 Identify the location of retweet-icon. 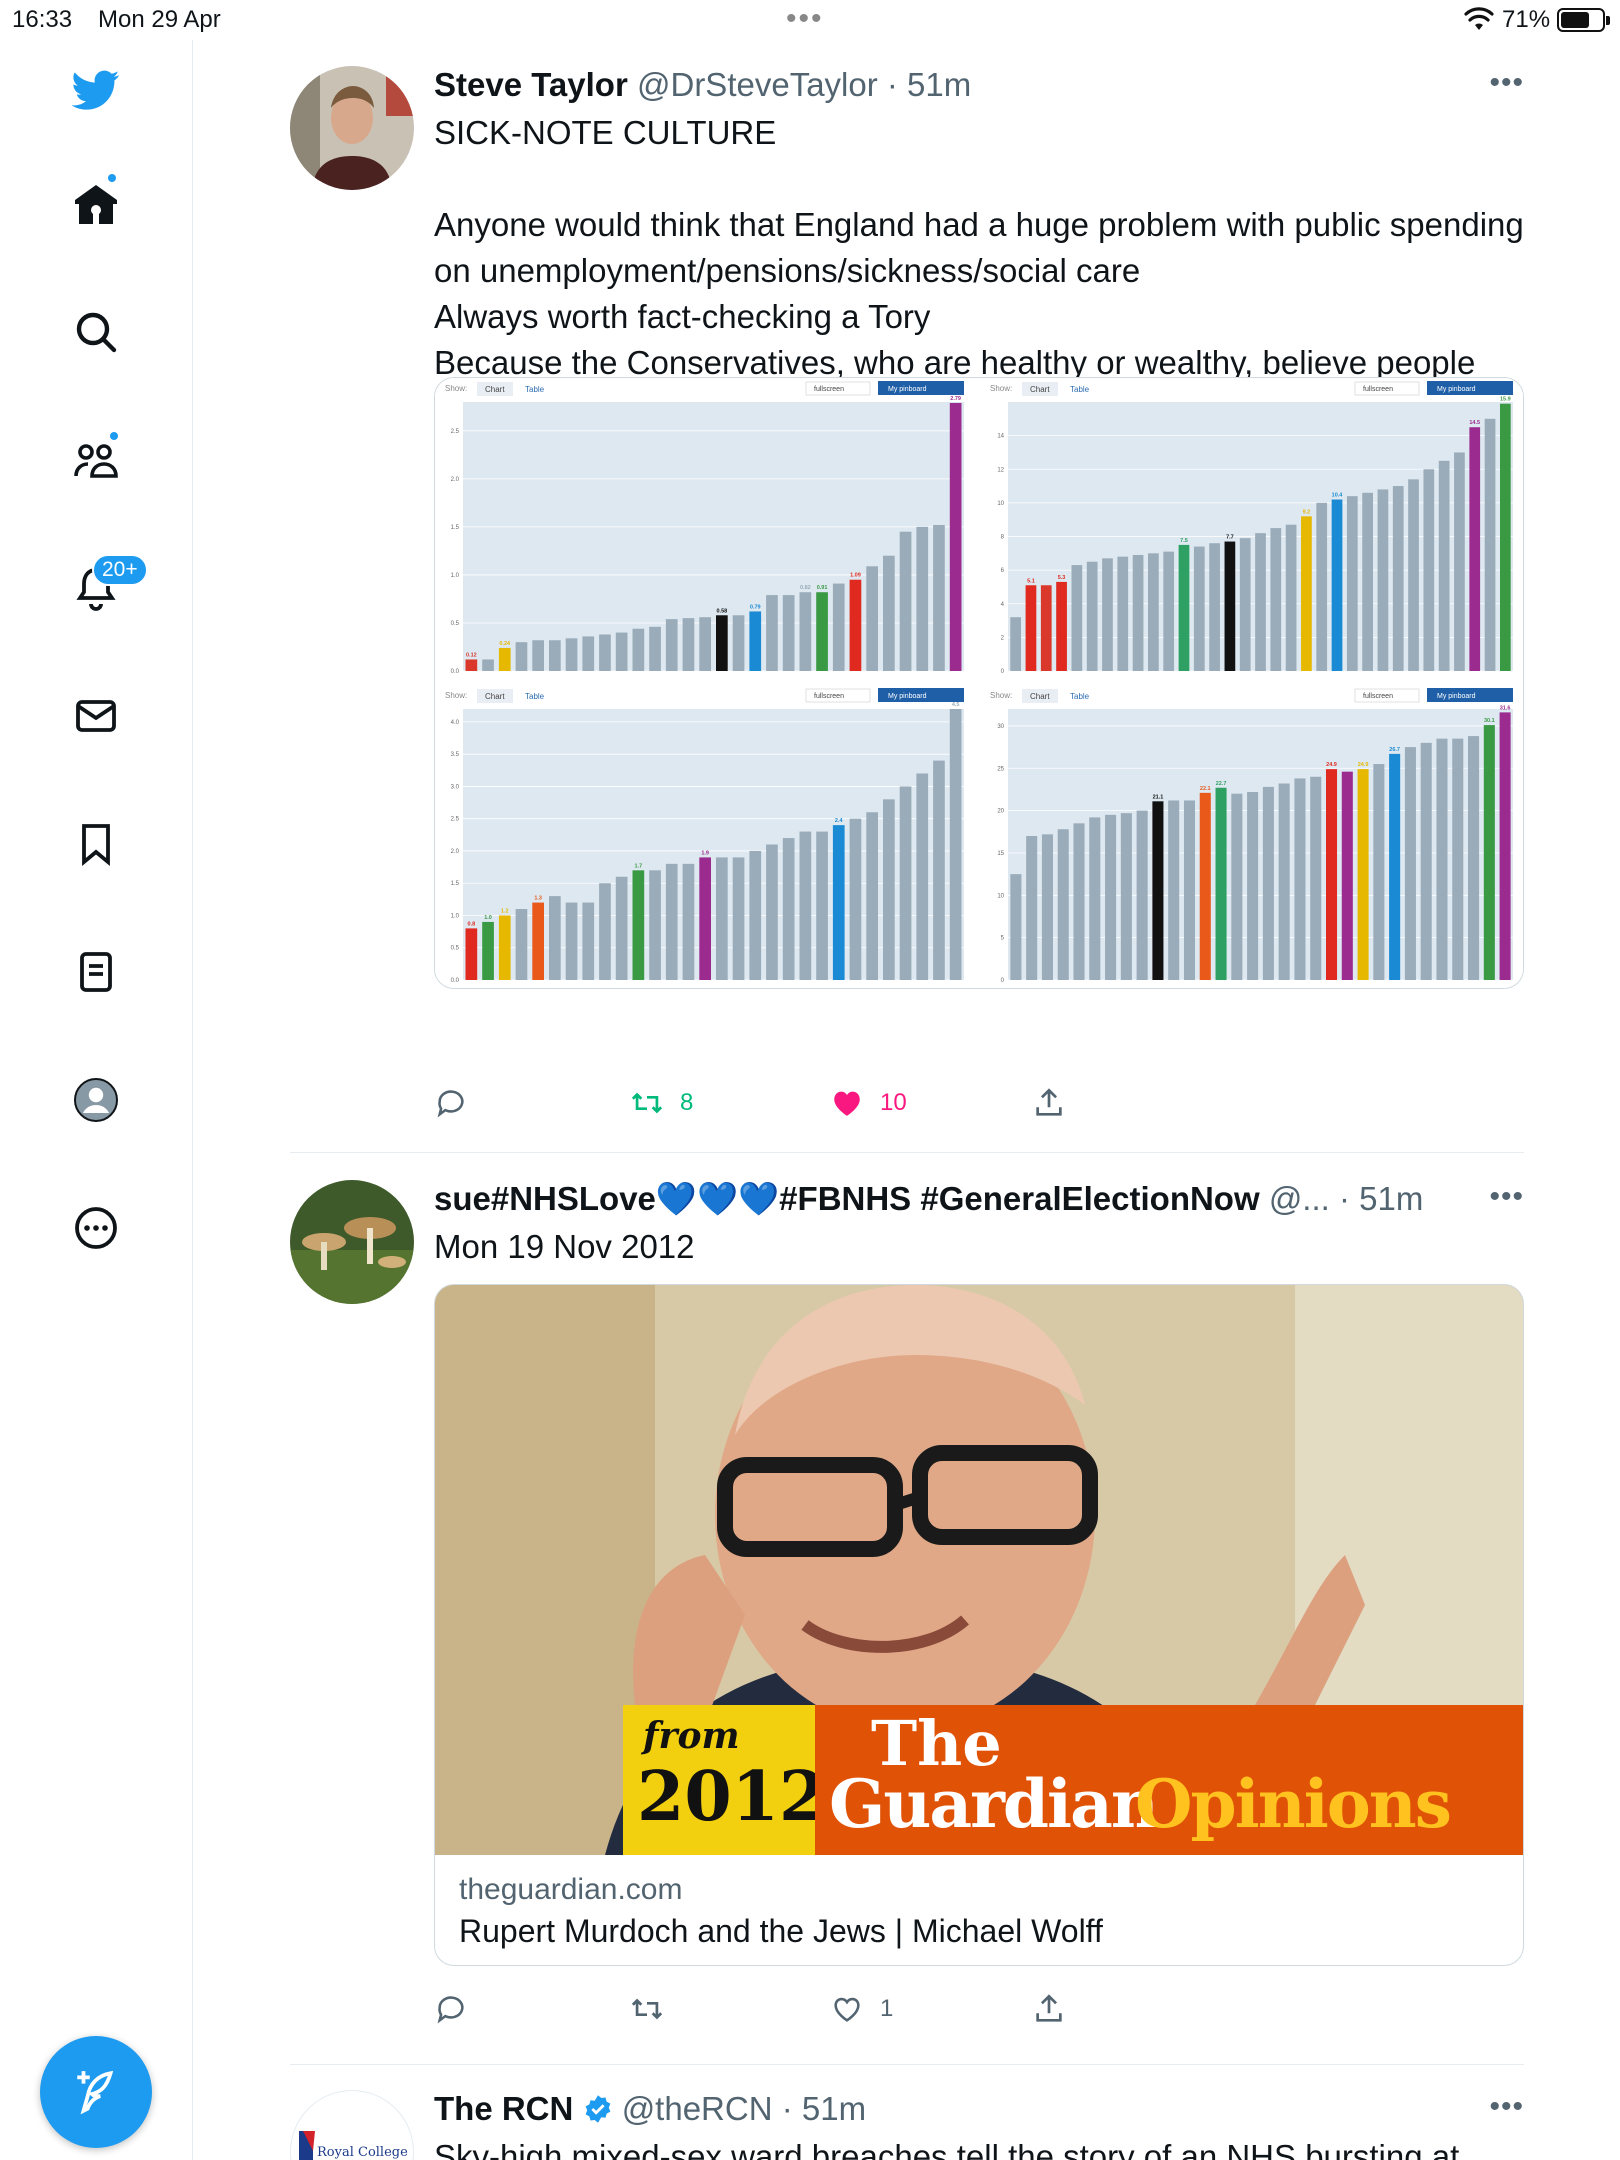
(647, 1103).